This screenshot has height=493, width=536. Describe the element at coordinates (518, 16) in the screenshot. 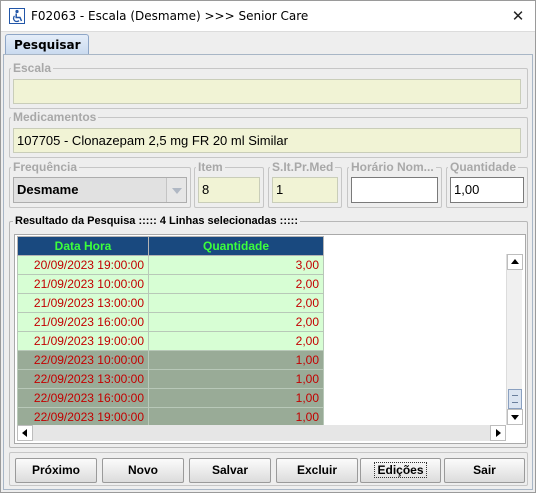

I see `close-icon: ✕` at that location.